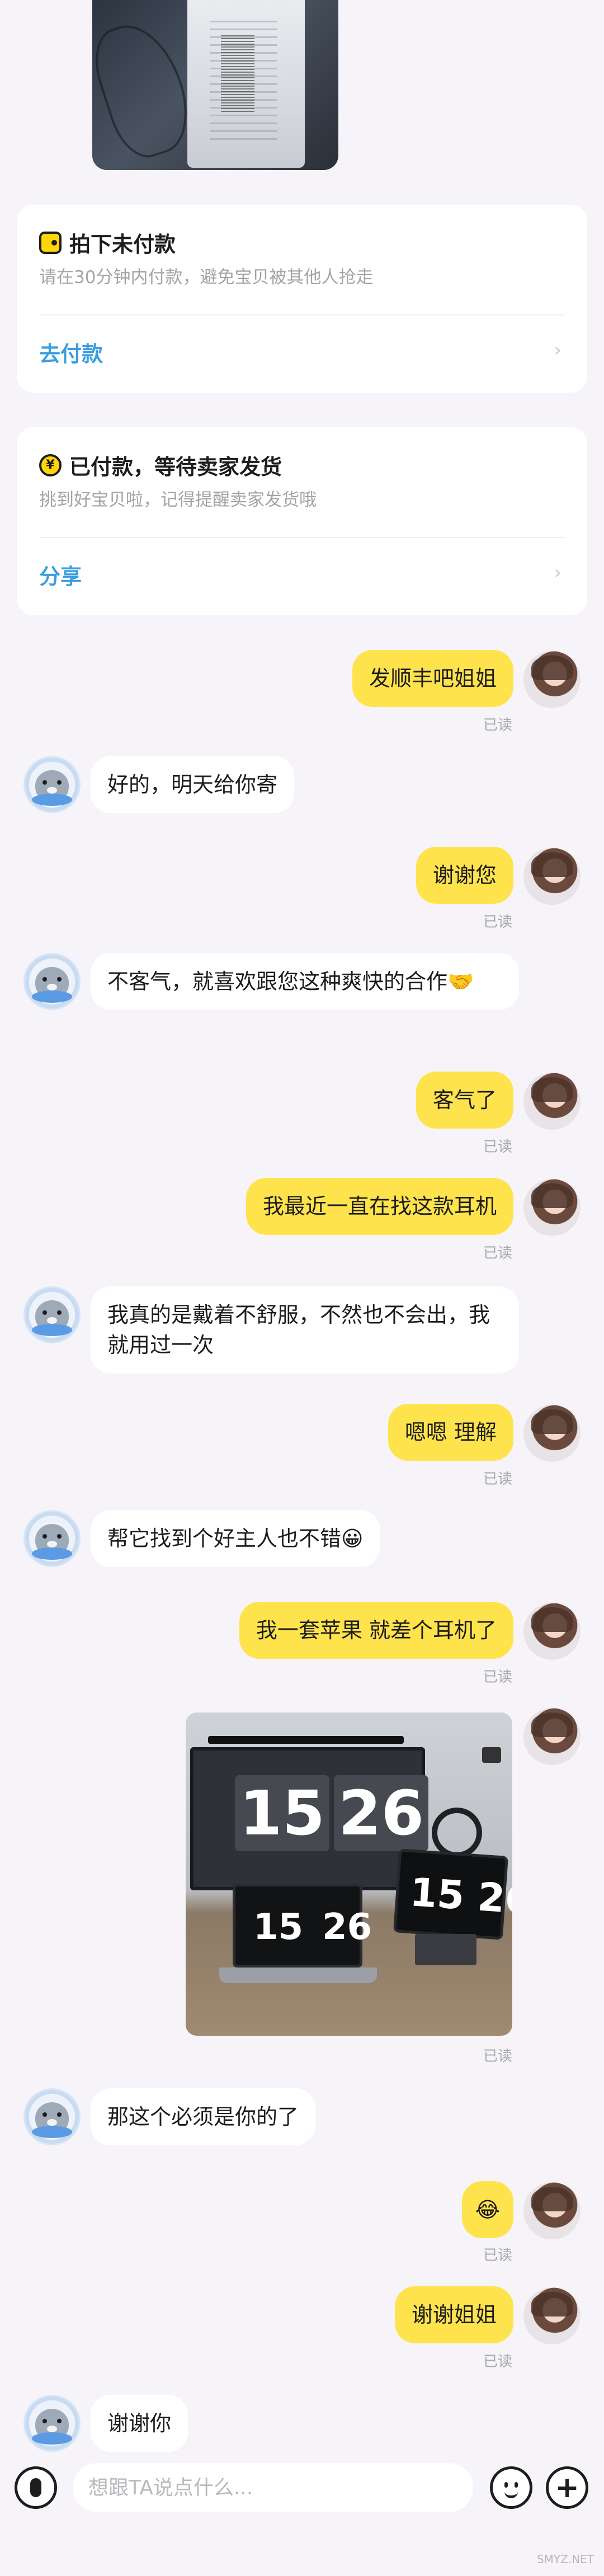  What do you see at coordinates (273, 2487) in the screenshot?
I see `message-input` at bounding box center [273, 2487].